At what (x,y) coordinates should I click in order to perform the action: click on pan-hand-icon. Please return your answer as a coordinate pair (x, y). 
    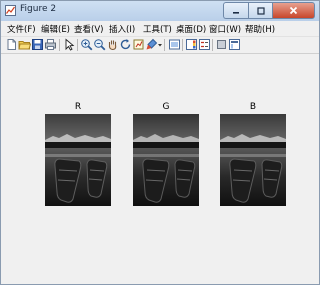
    Looking at the image, I should click on (112, 44).